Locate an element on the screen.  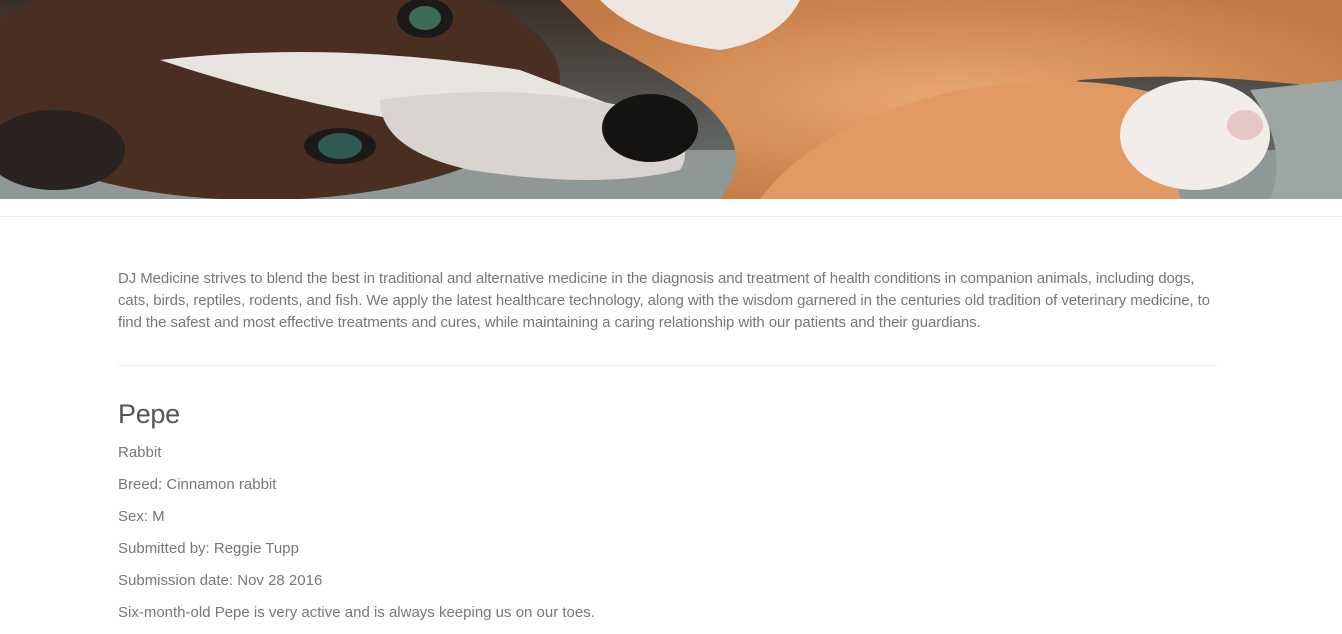
pet-submitted-by: Submitted by: Reggie Tupp is located at coordinates (208, 548).